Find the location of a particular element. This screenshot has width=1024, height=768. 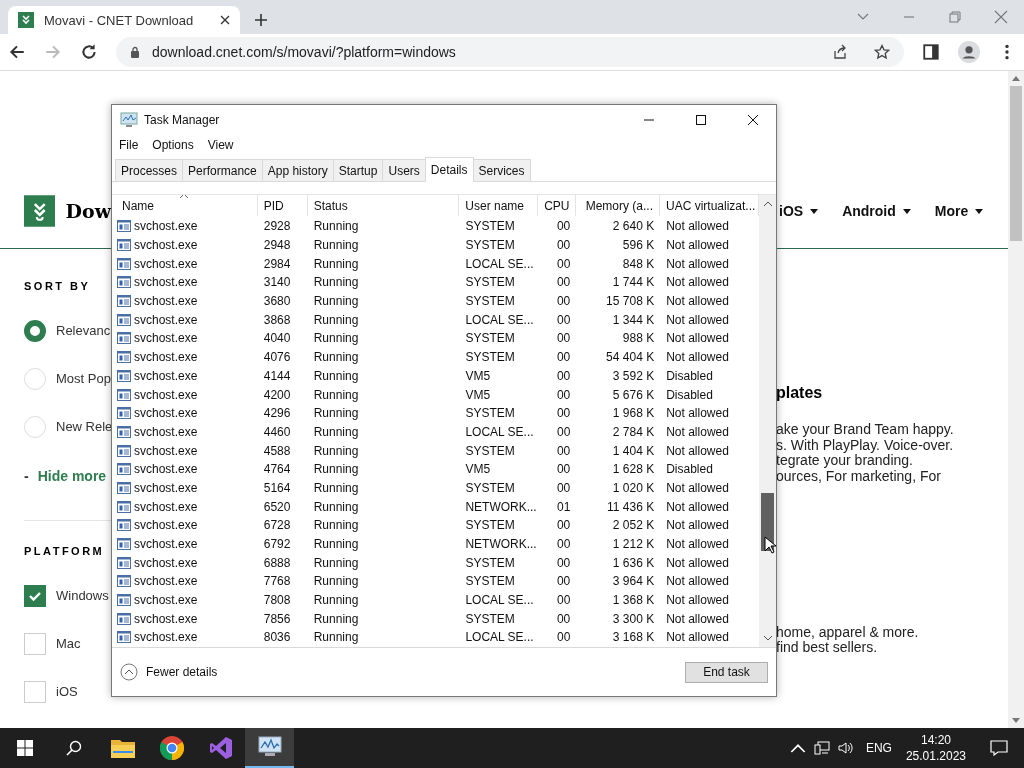

radio-button is located at coordinates (35, 330).